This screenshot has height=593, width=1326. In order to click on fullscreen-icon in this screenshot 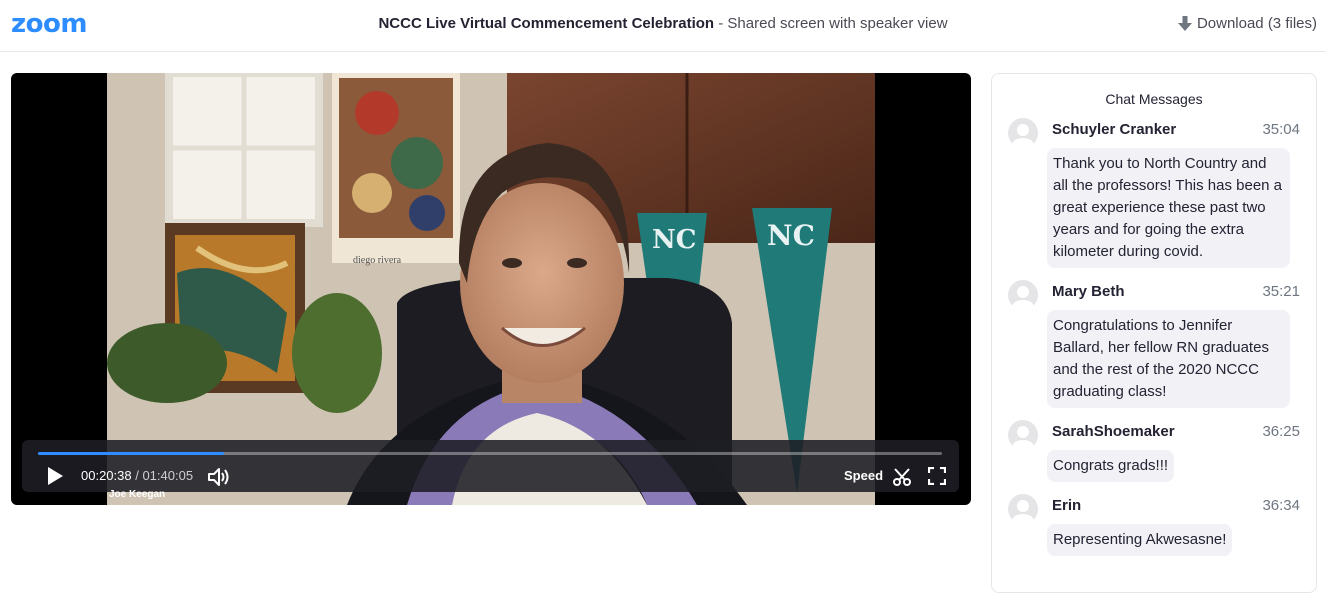, I will do `click(937, 476)`.